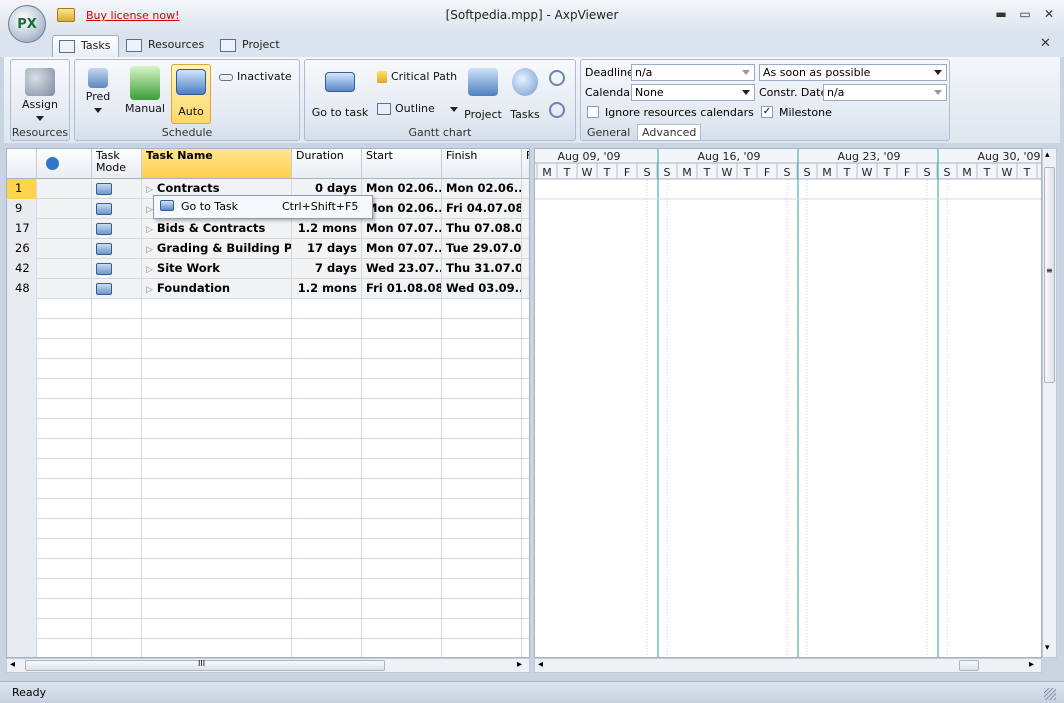 This screenshot has width=1064, height=703. Describe the element at coordinates (540, 664) in the screenshot. I see `scroll-left-icon: ◂` at that location.